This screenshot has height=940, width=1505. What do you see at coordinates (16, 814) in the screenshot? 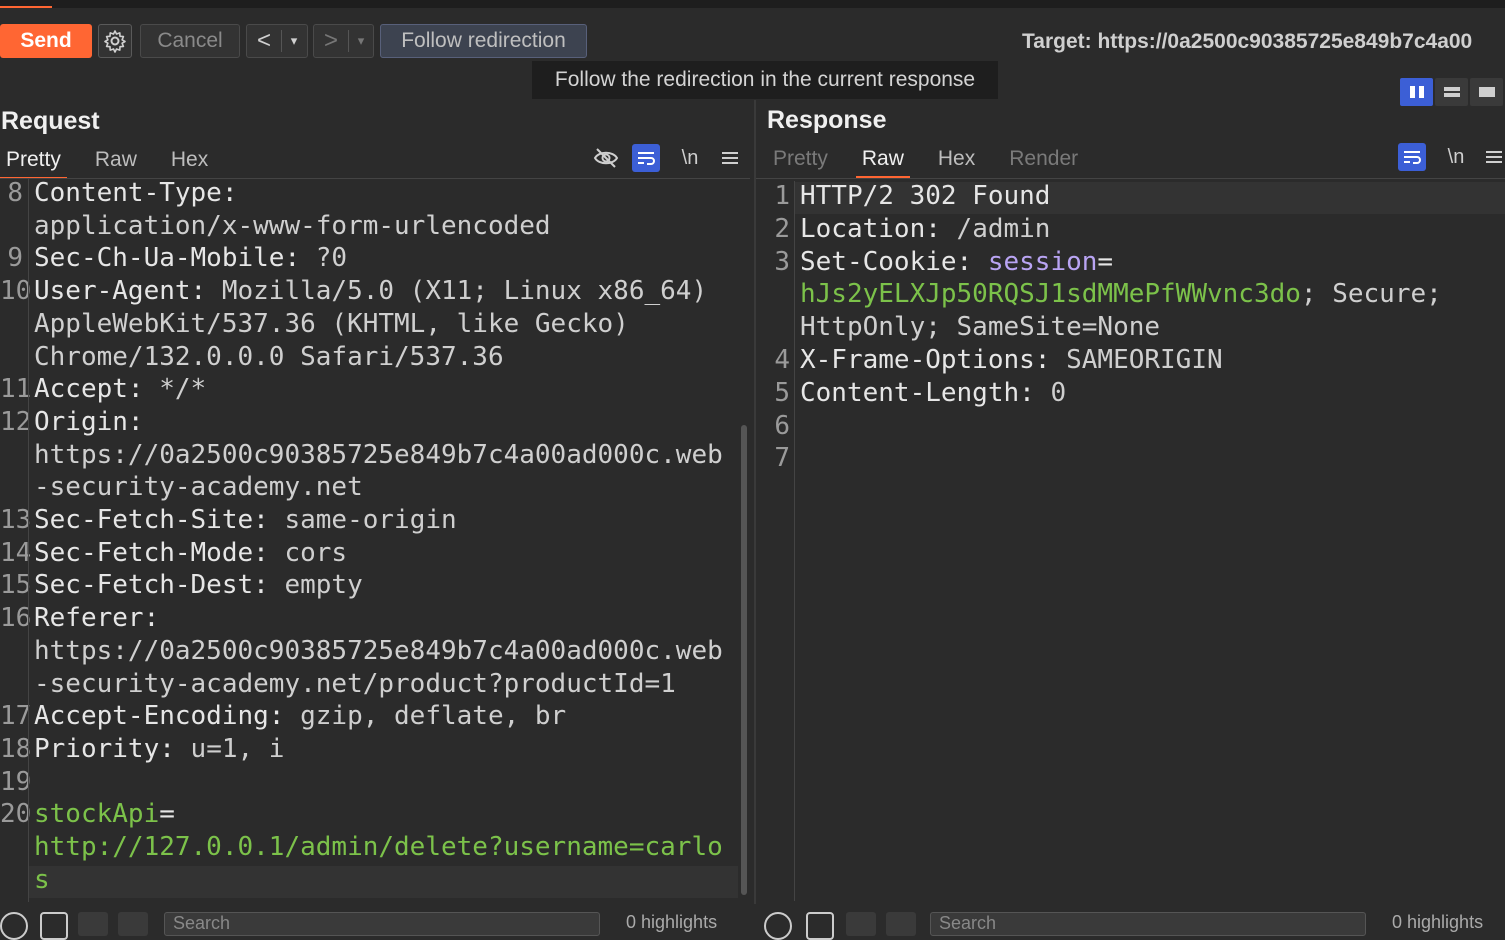
I see `request-line-number: 20` at bounding box center [16, 814].